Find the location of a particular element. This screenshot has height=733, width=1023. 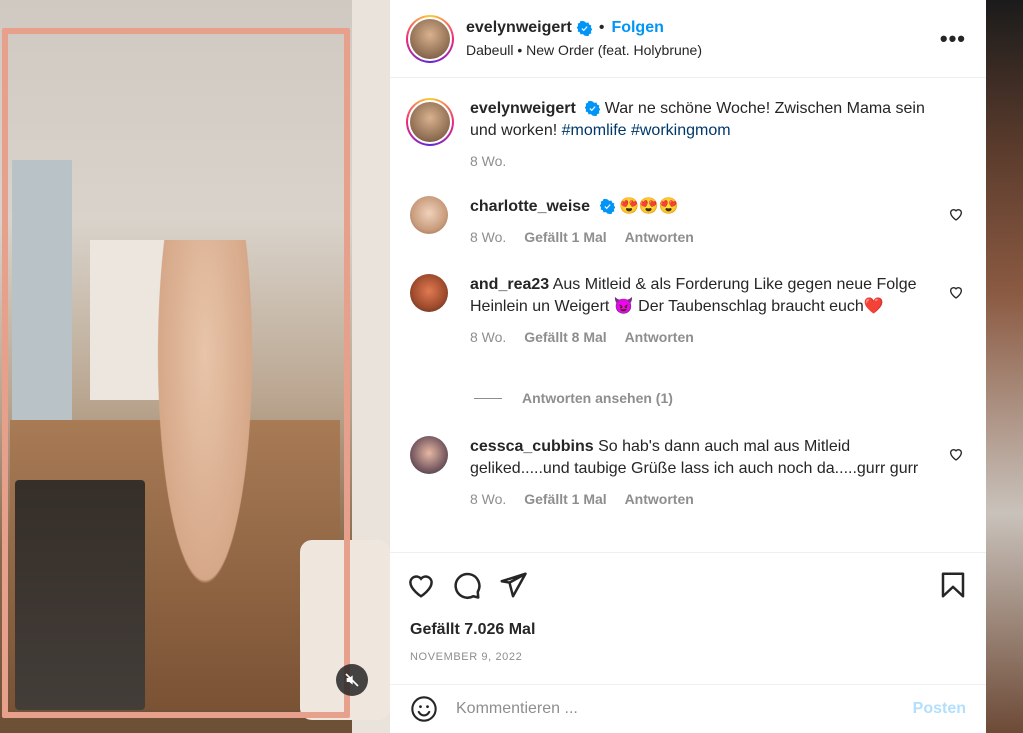

likes-count: Gefällt 7.026 Mal is located at coordinates (472, 630).